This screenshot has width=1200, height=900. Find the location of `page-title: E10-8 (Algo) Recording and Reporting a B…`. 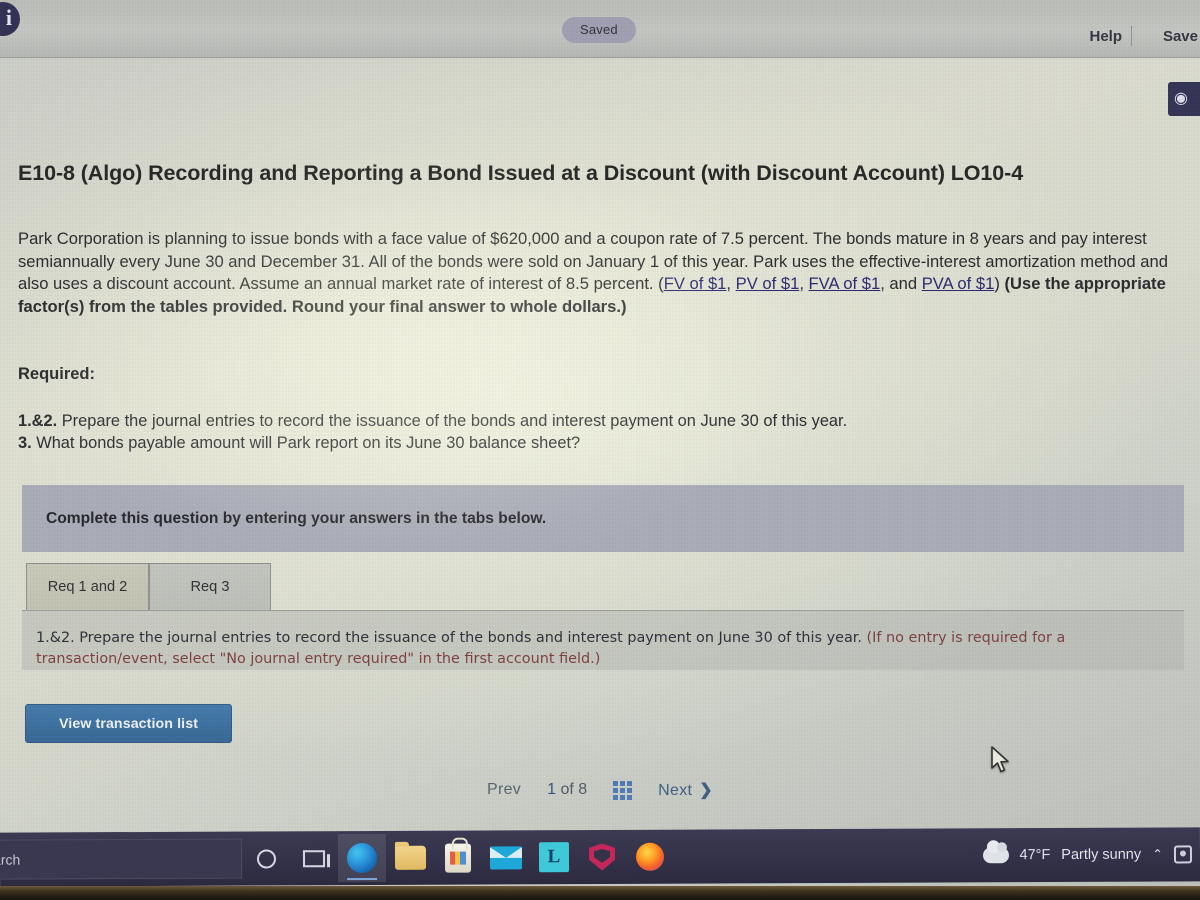

page-title: E10-8 (Algo) Recording and Reporting a B… is located at coordinates (521, 173).